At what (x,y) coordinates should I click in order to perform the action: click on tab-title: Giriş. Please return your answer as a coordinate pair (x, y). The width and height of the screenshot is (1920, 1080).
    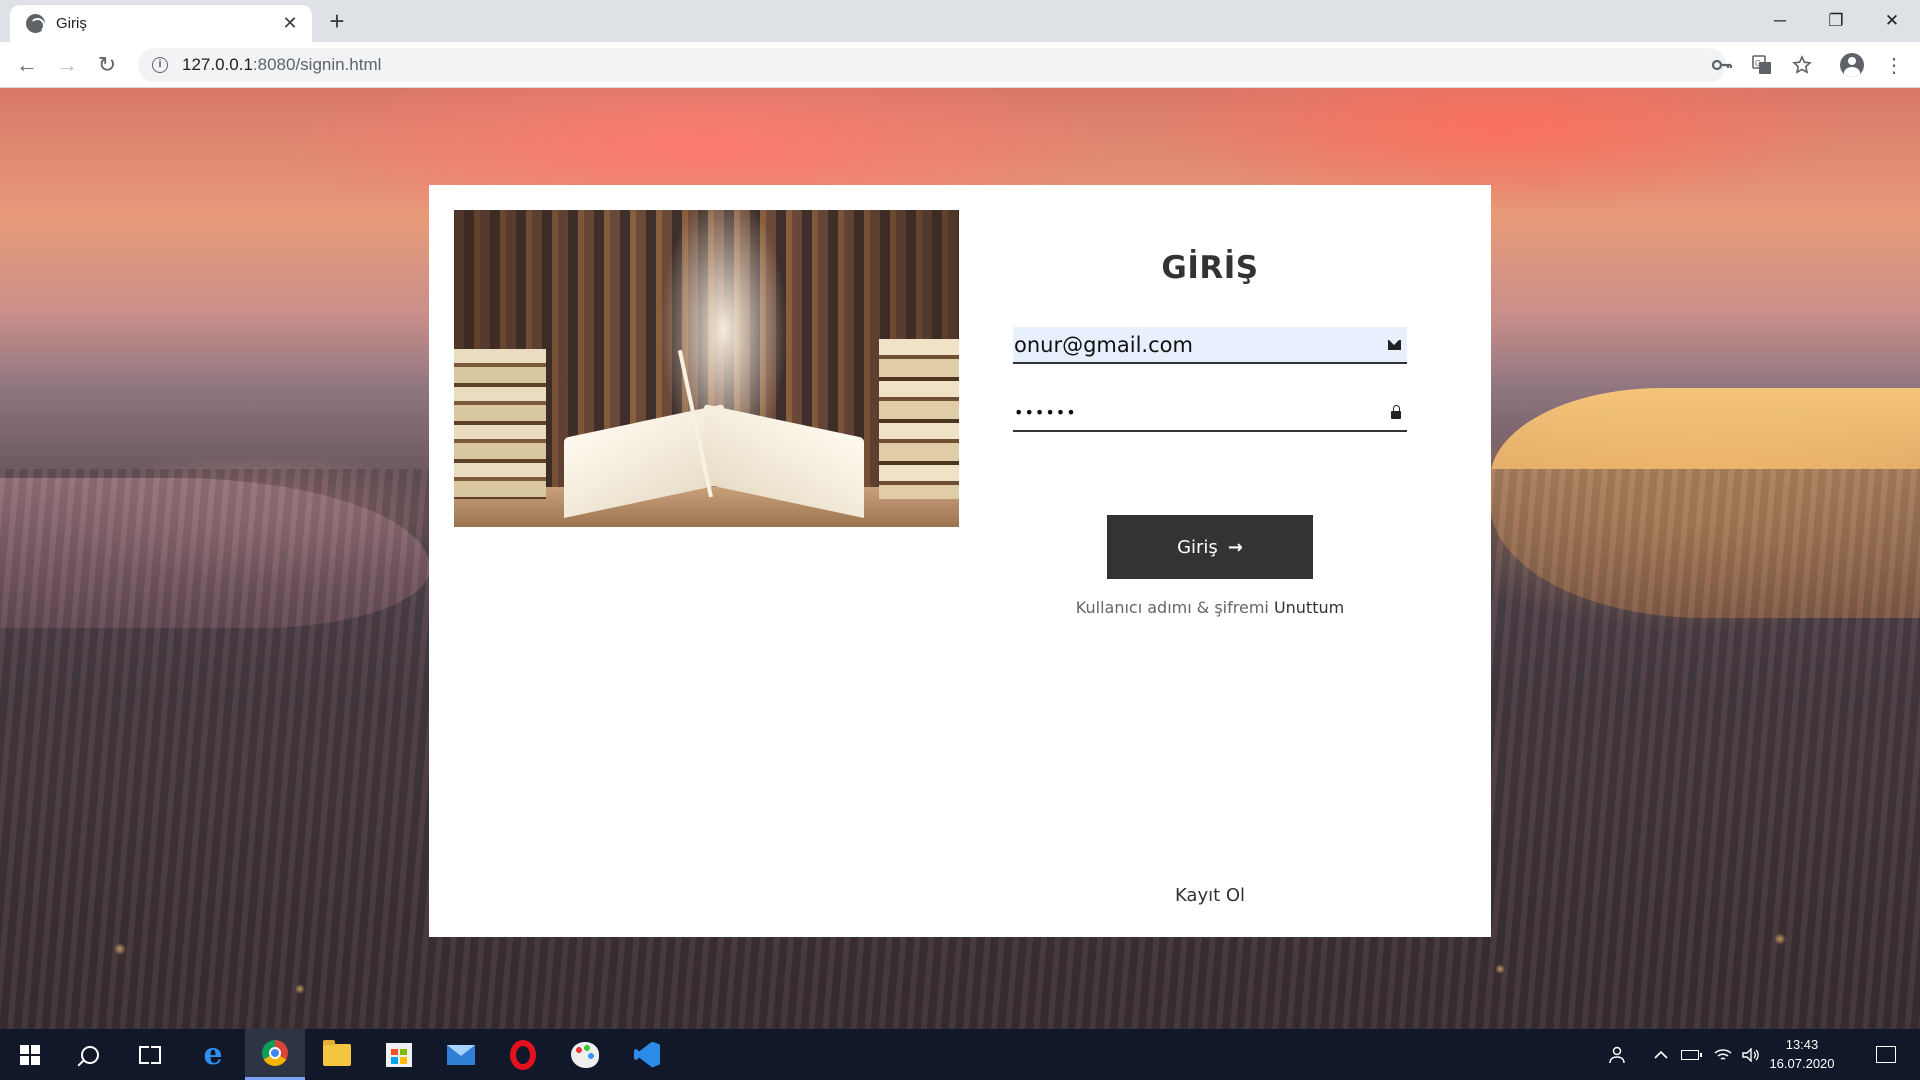
    Looking at the image, I should click on (71, 23).